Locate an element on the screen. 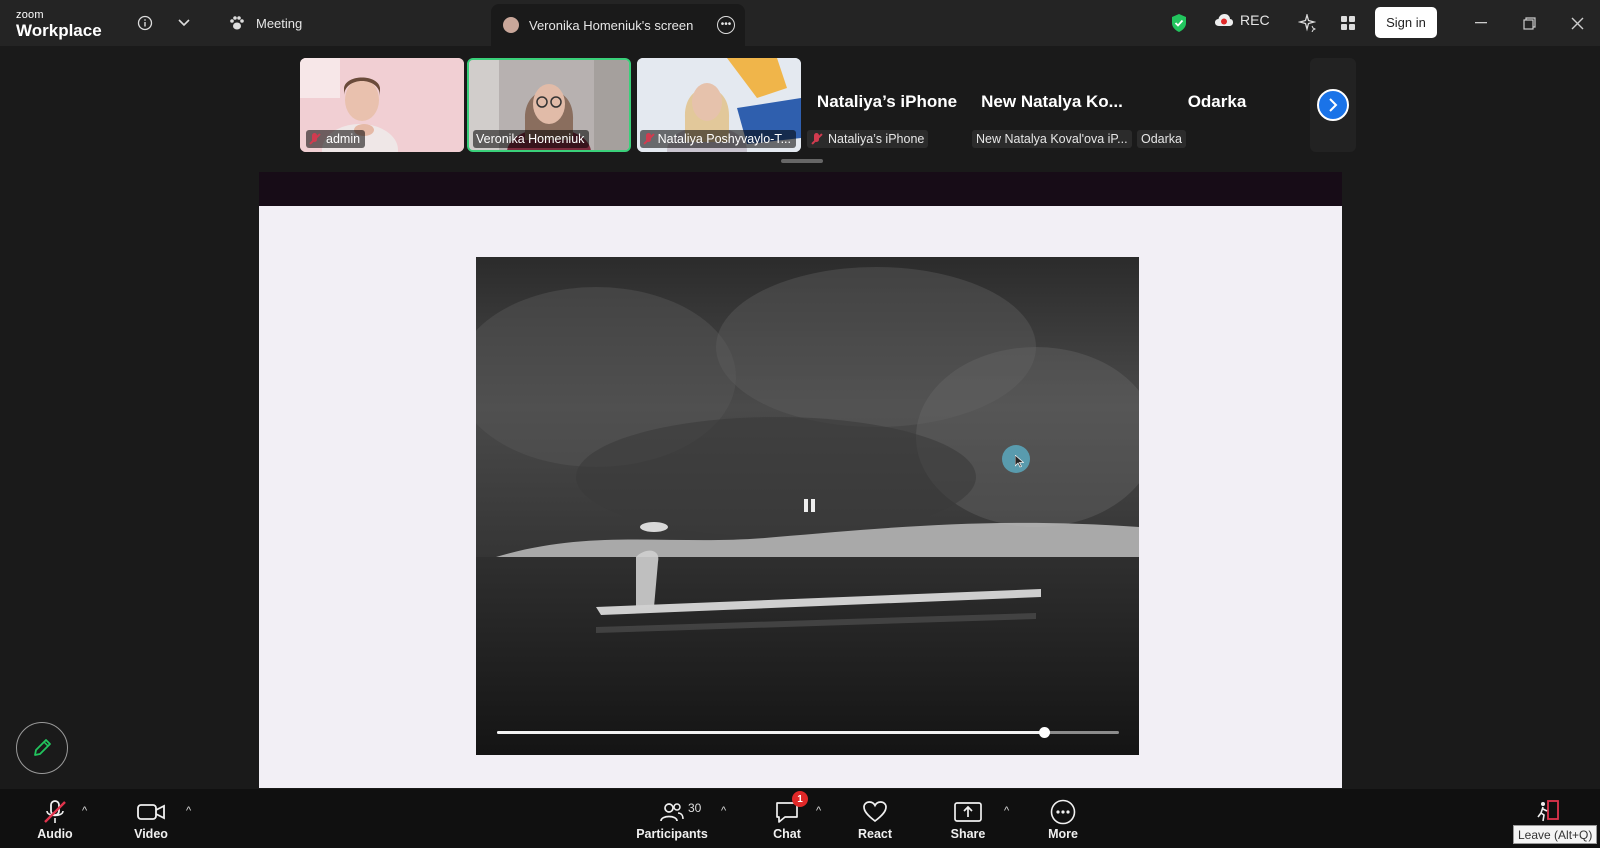 The image size is (1600, 848). zoom-workplace-logo: zoom Workplace is located at coordinates (59, 24).